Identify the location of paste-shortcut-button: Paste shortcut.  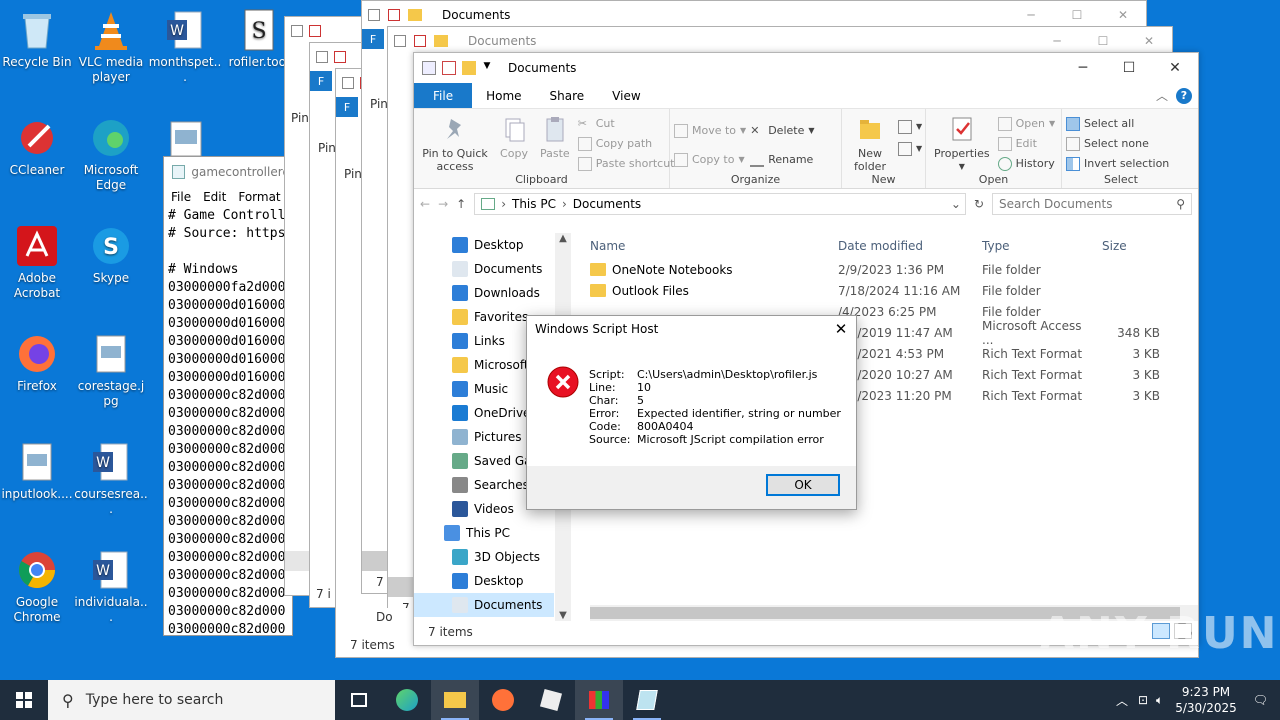
(626, 163).